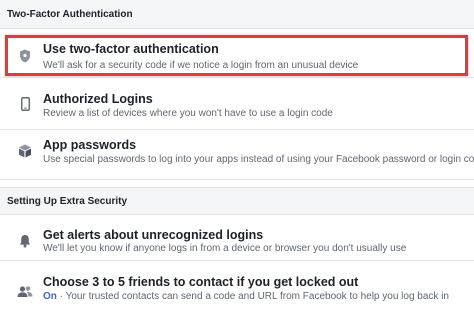  What do you see at coordinates (25, 151) in the screenshot?
I see `cube-icon` at bounding box center [25, 151].